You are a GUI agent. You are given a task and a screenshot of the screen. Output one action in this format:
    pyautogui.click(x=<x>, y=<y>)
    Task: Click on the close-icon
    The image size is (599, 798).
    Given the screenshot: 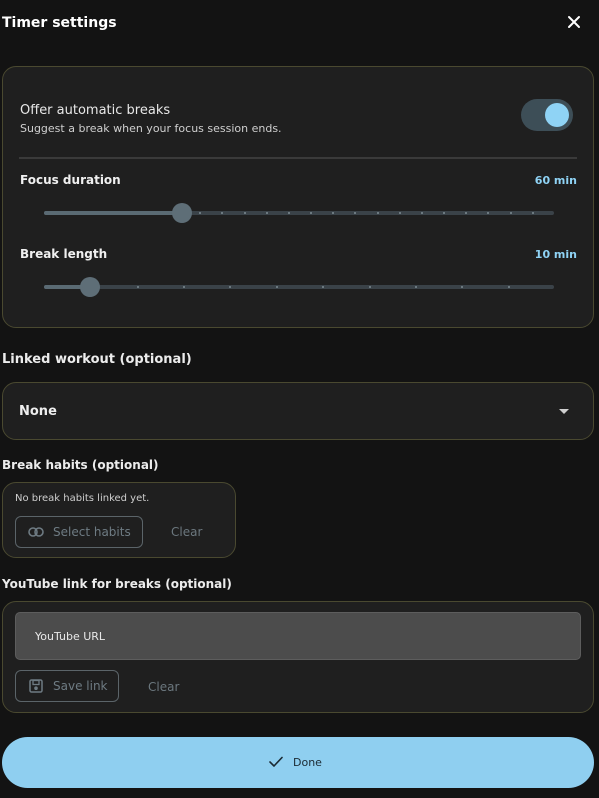 What is the action you would take?
    pyautogui.click(x=574, y=22)
    